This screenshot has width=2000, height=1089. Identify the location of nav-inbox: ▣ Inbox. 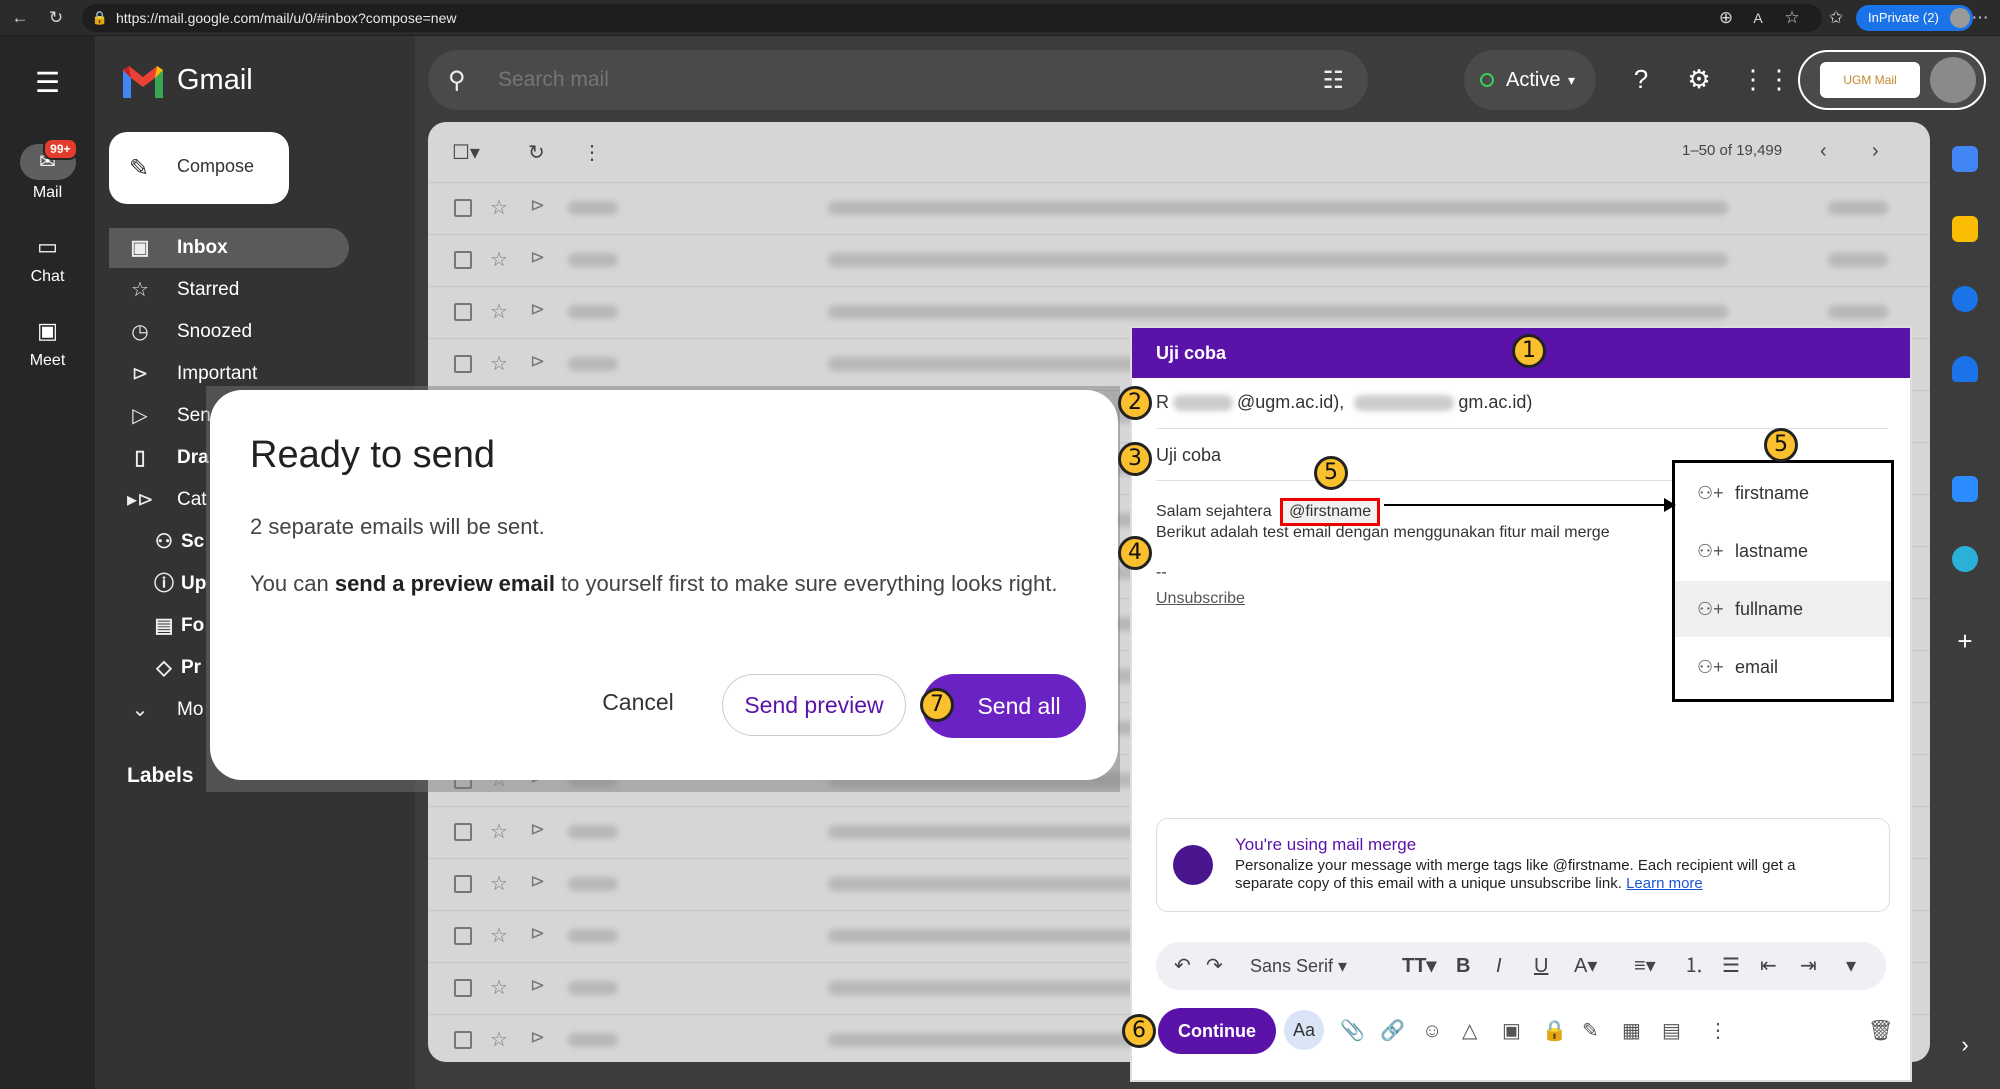
(229, 248).